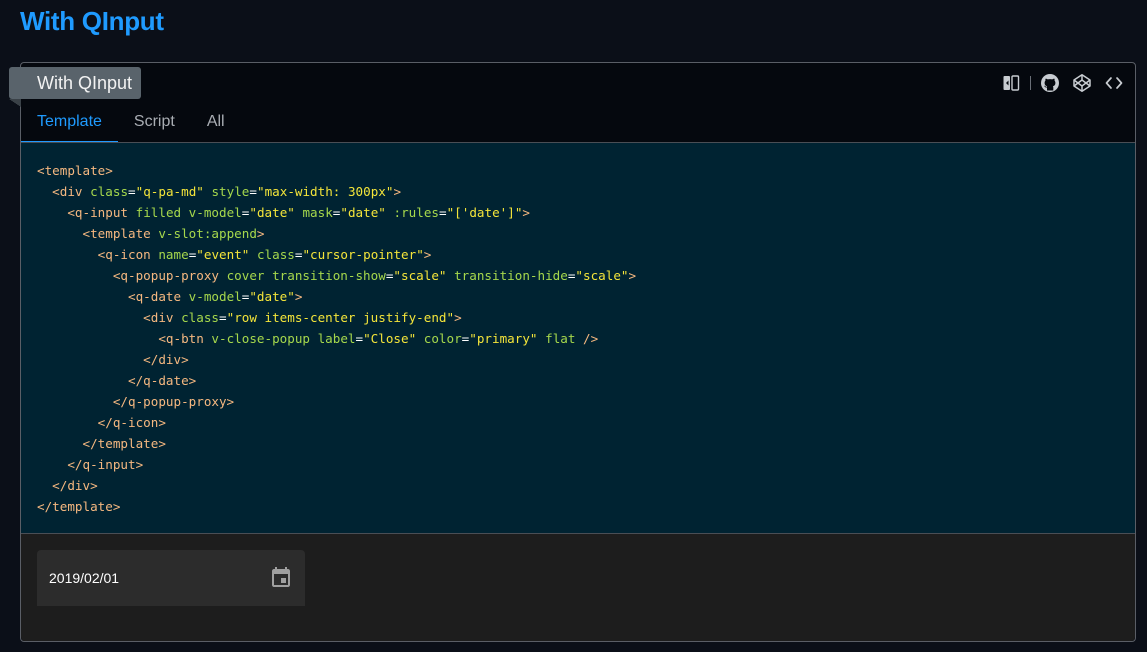 The height and width of the screenshot is (652, 1147). I want to click on code-tag-token: <q-input, so click(98, 212).